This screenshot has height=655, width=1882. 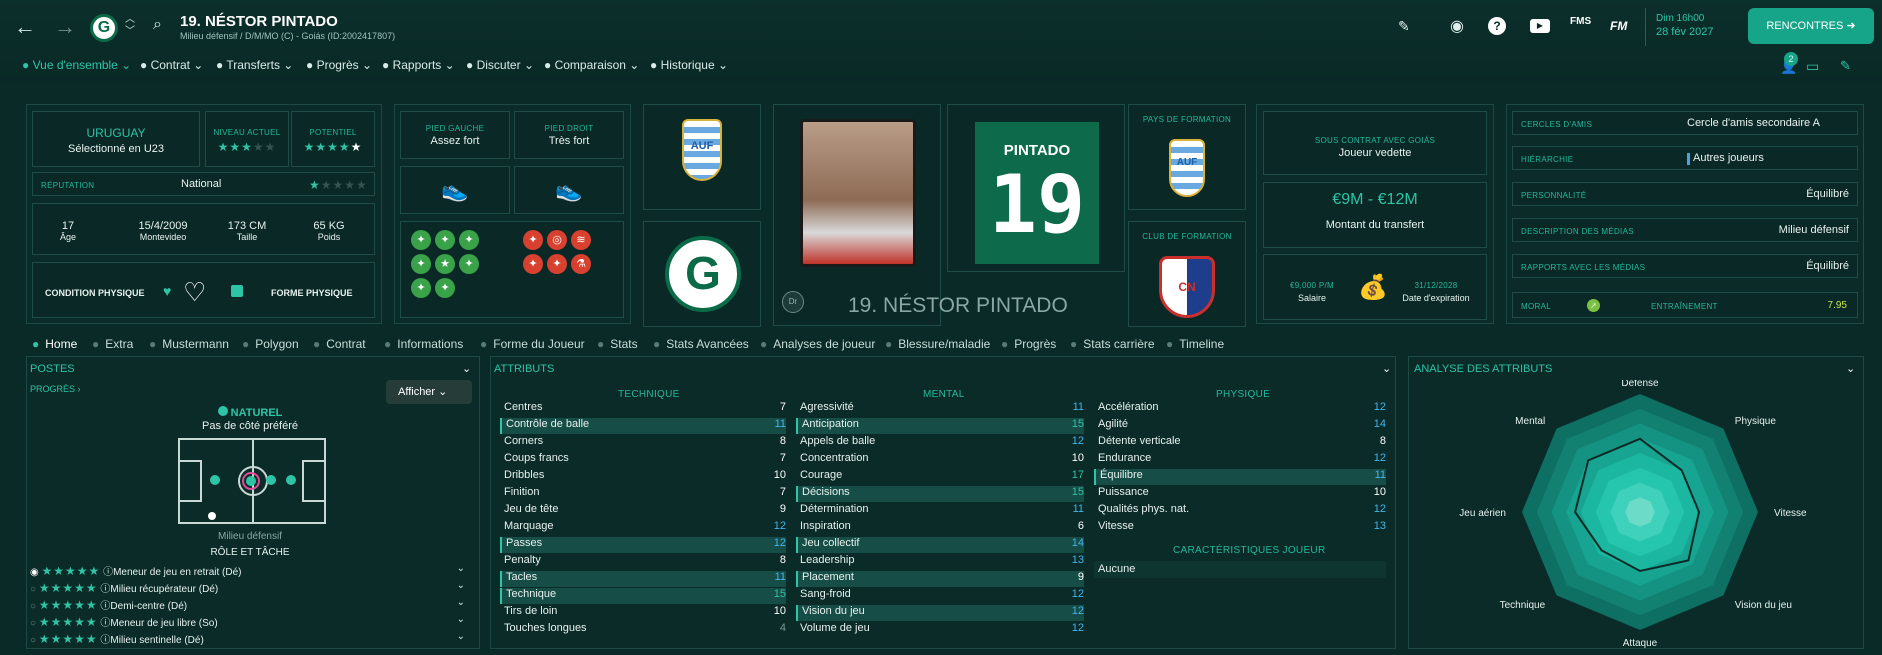 What do you see at coordinates (1497, 26) in the screenshot?
I see `help-icon: ?` at bounding box center [1497, 26].